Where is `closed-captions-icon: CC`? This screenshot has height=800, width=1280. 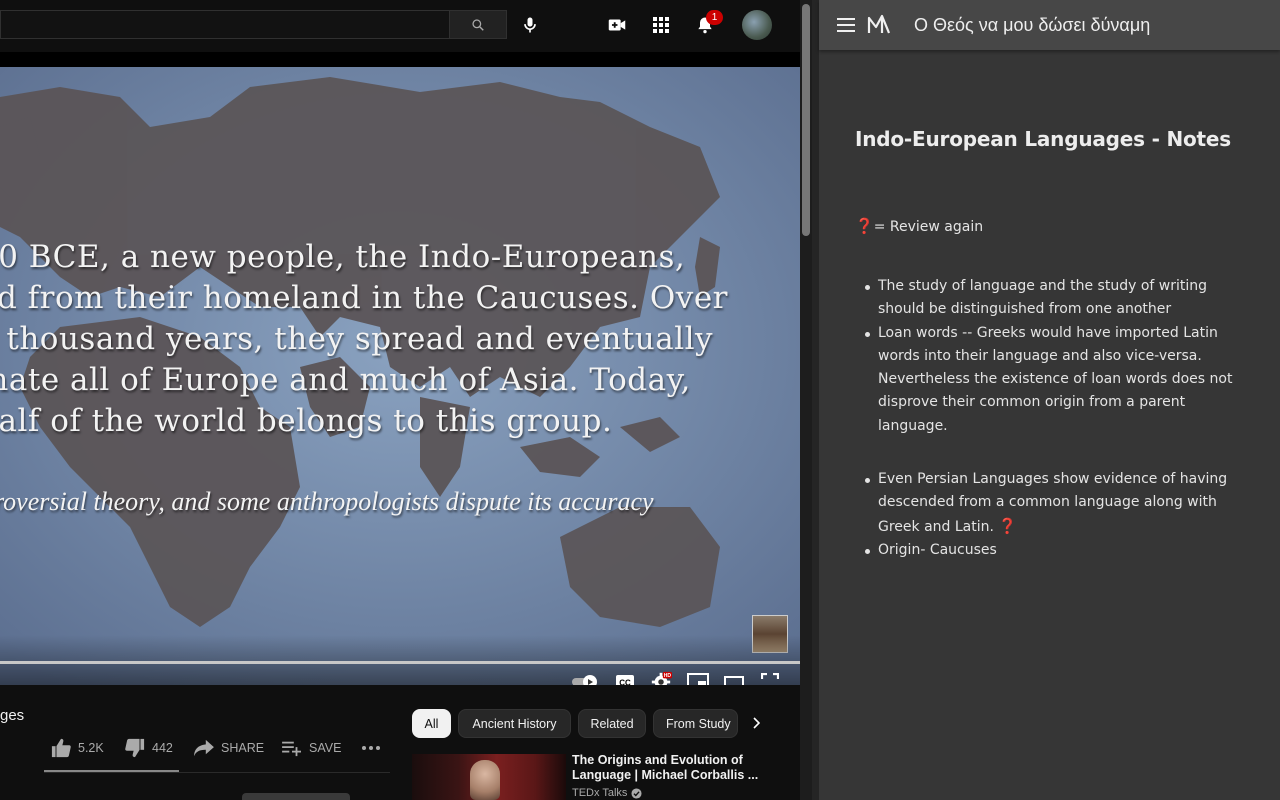
closed-captions-icon: CC is located at coordinates (625, 680).